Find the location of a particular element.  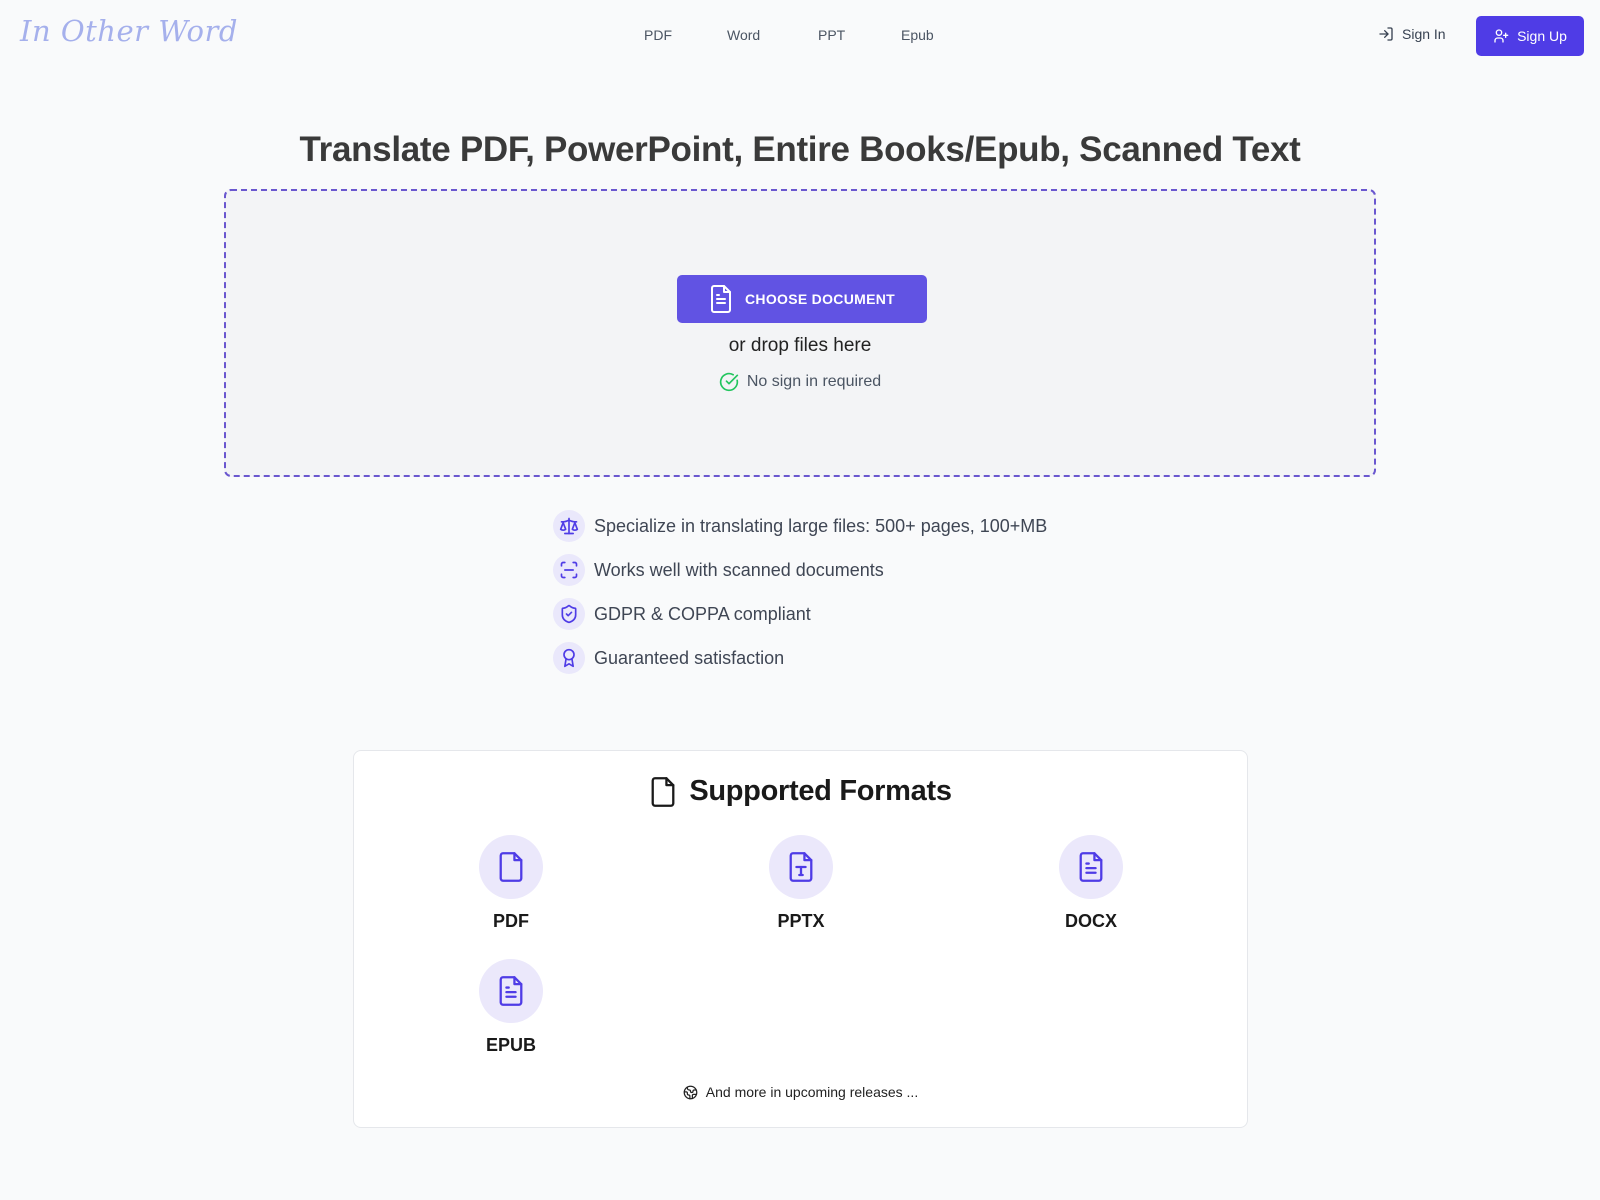

sign-up-button: Sign Up is located at coordinates (1530, 36).